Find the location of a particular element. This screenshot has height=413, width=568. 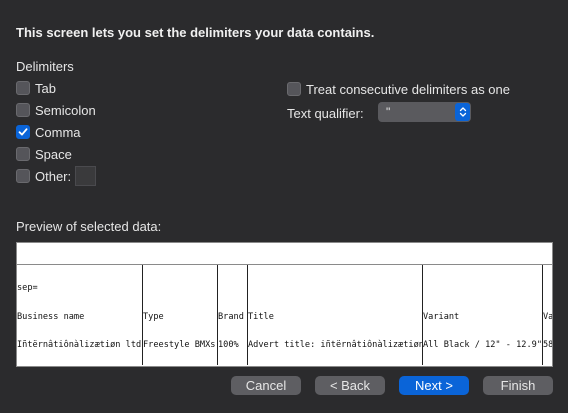

cancel-button: Cancel is located at coordinates (266, 385).